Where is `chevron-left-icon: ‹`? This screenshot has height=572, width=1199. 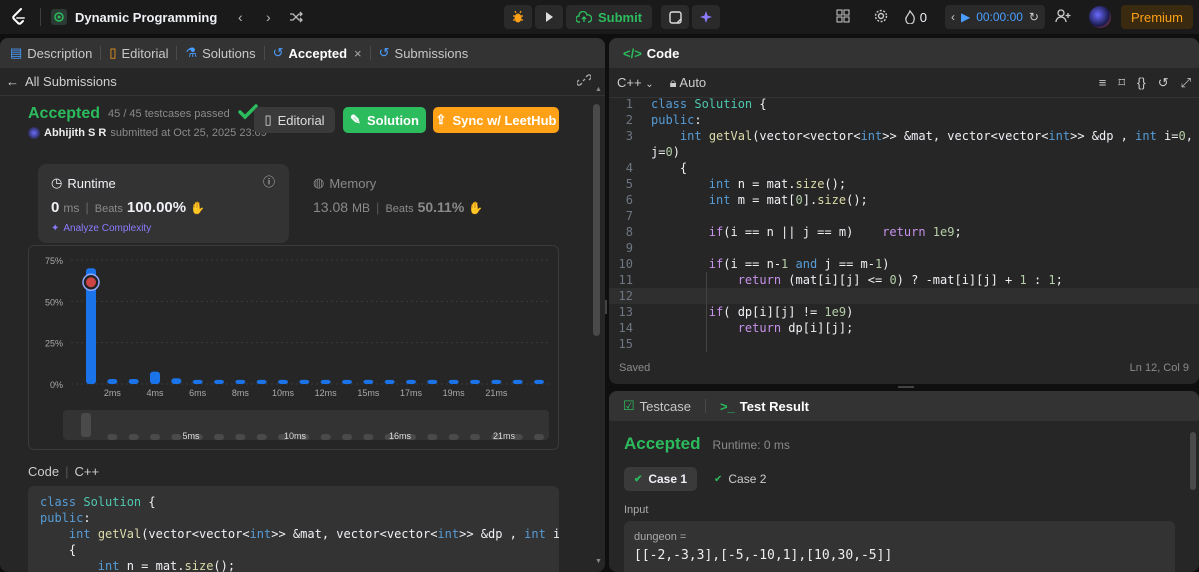
chevron-left-icon: ‹ is located at coordinates (953, 17).